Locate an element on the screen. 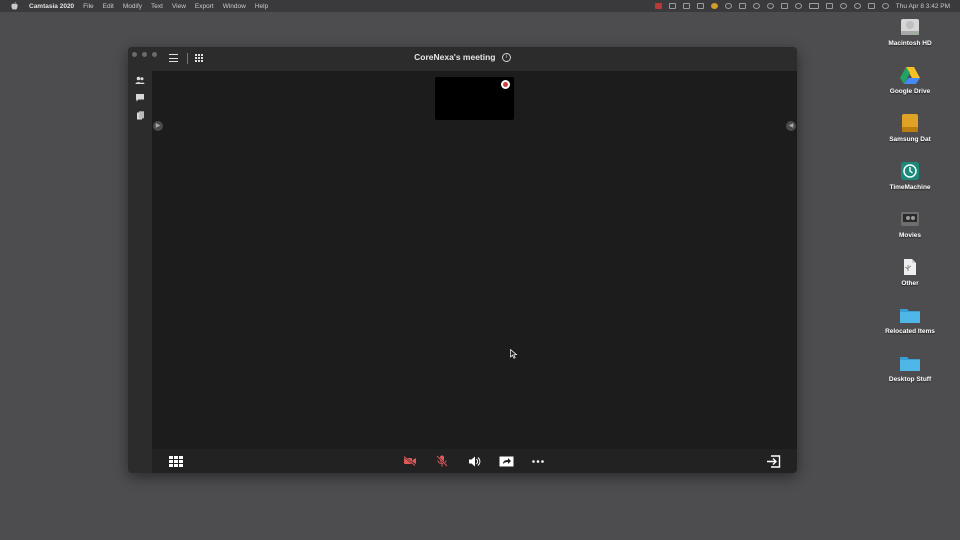 The height and width of the screenshot is (540, 960). apple-icon is located at coordinates (14, 6).